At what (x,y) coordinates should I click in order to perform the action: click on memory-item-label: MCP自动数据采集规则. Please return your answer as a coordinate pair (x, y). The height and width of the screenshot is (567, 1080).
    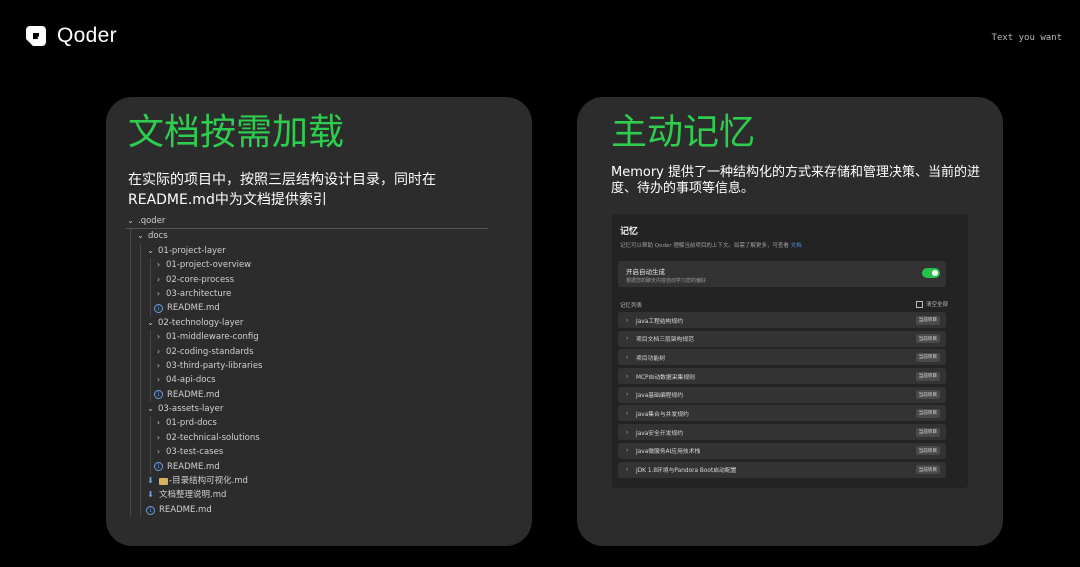
    Looking at the image, I should click on (665, 377).